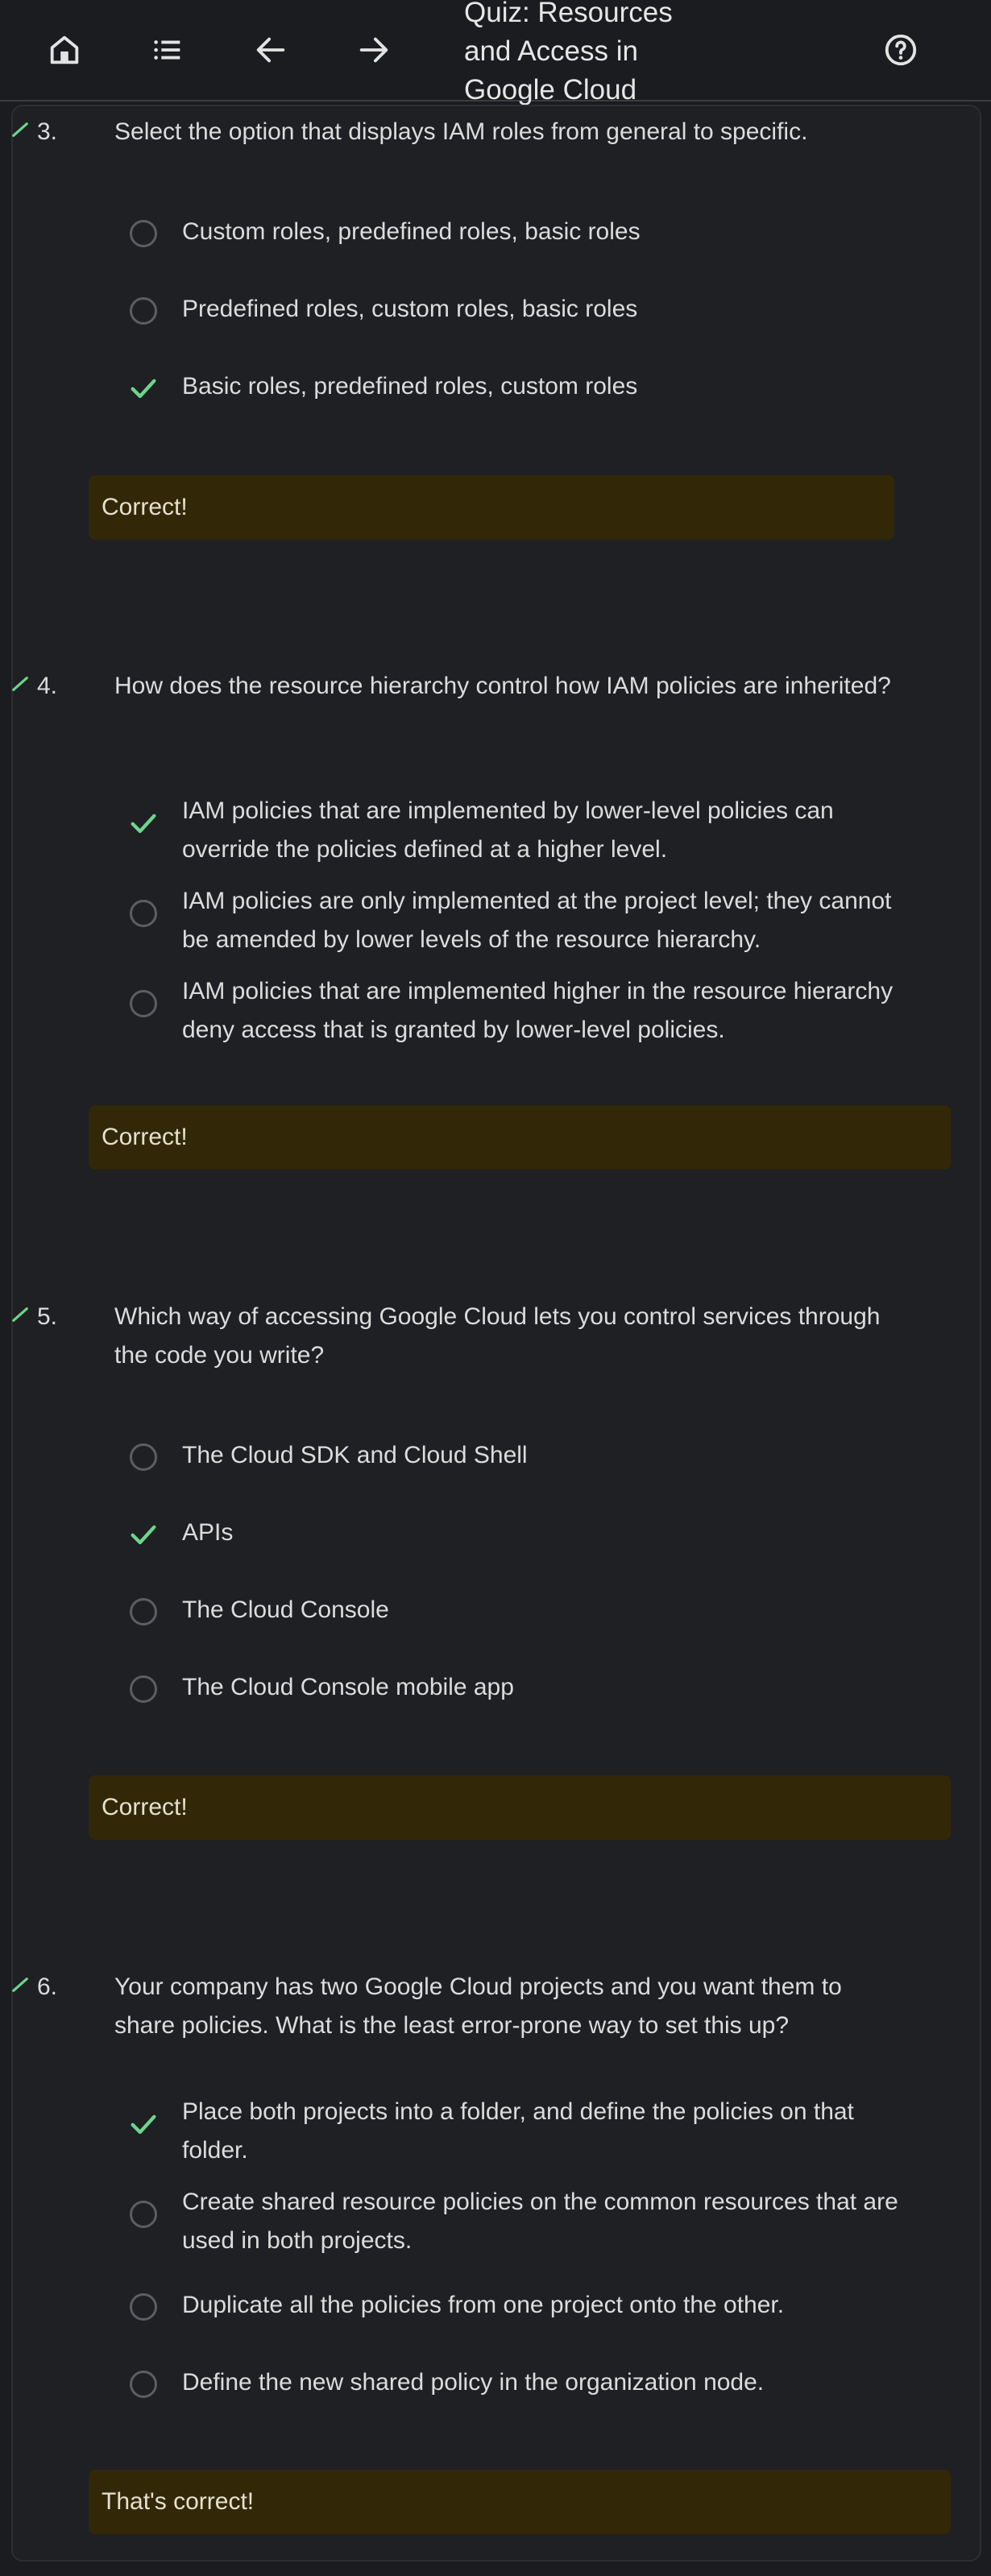 The height and width of the screenshot is (2576, 991). Describe the element at coordinates (544, 1610) in the screenshot. I see `answer-option: The Cloud Console` at that location.